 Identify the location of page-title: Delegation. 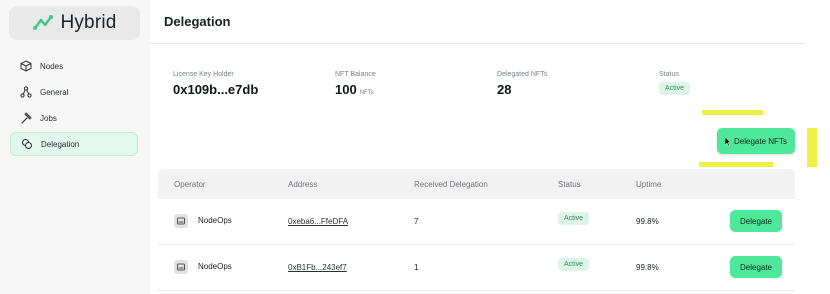
(197, 21).